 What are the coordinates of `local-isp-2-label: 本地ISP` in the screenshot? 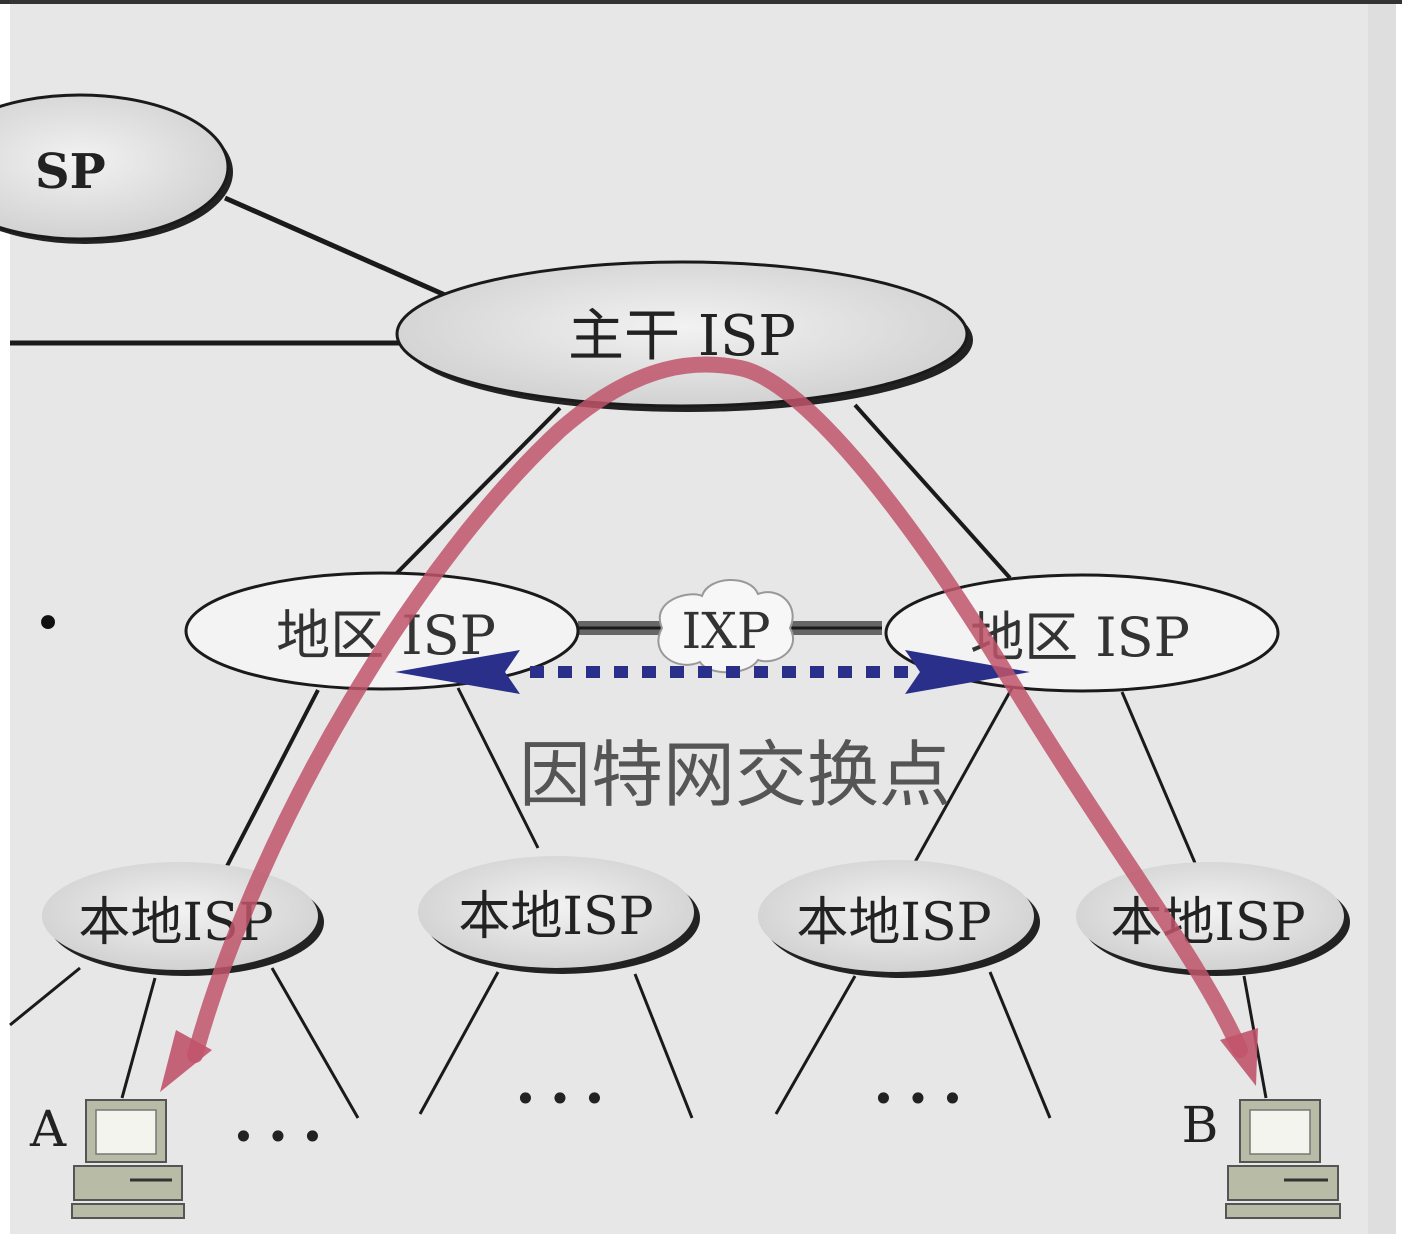 It's located at (555, 917).